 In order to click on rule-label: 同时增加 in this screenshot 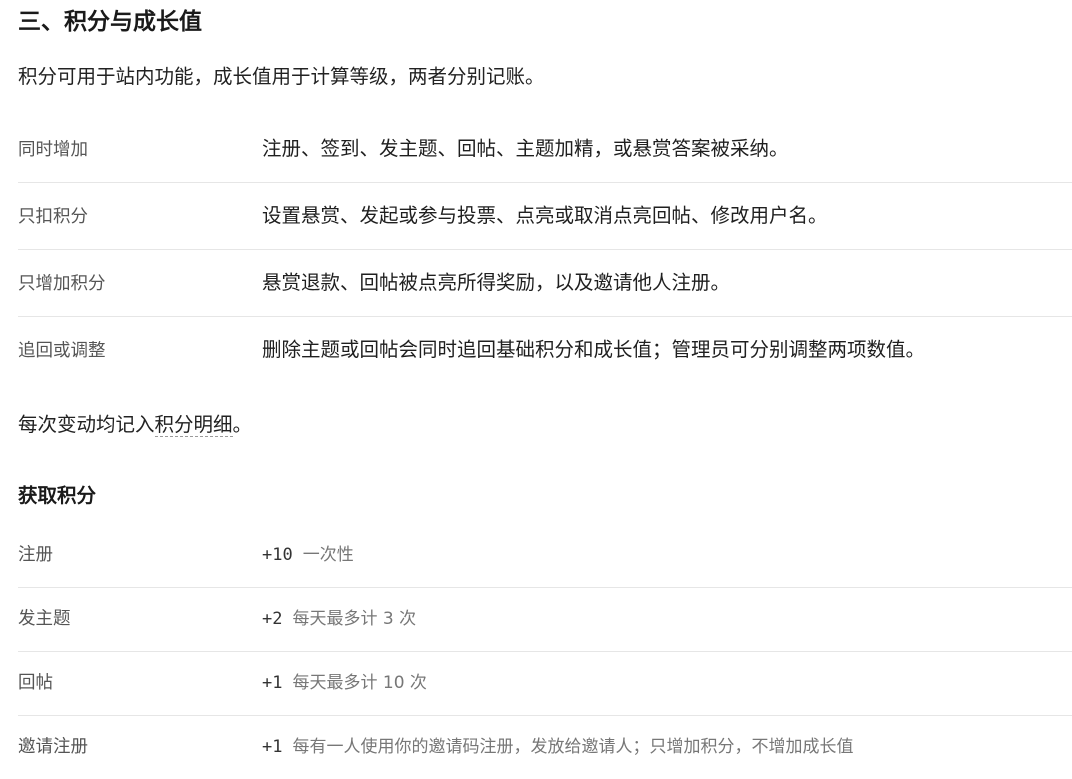, I will do `click(53, 150)`.